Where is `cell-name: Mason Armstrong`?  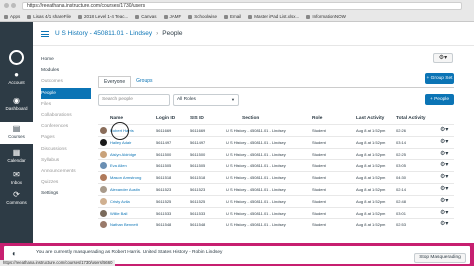
cell-name: Mason Armstrong is located at coordinates (125, 177).